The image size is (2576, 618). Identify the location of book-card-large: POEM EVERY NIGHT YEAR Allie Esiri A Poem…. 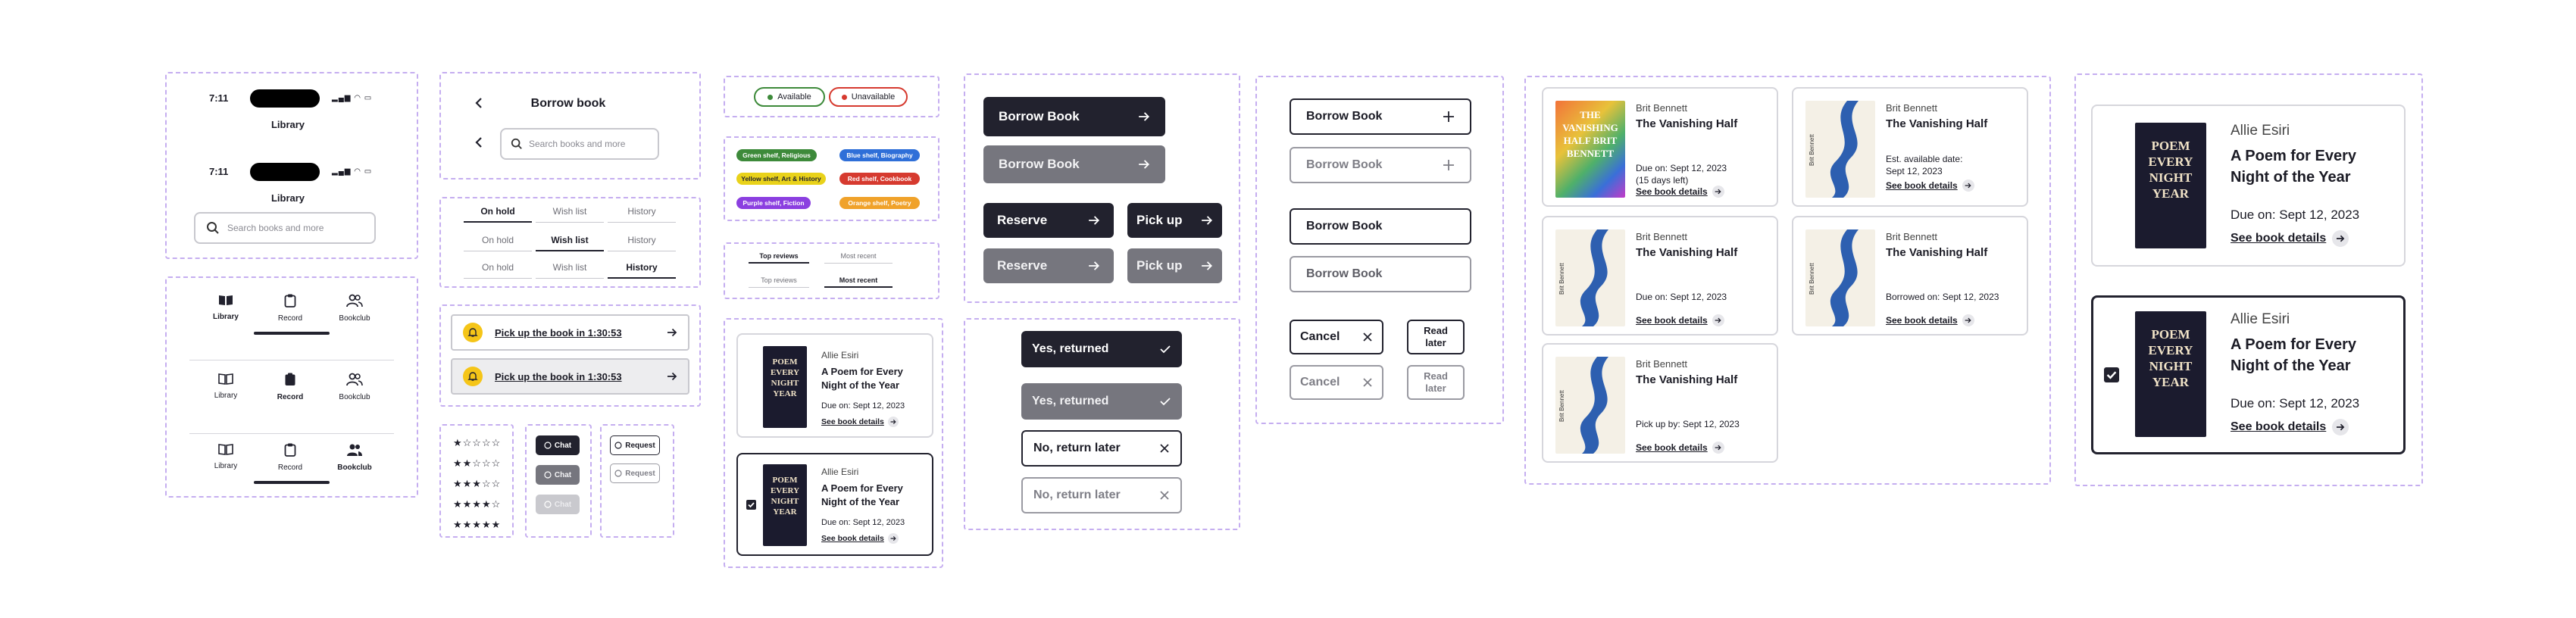
(2249, 186).